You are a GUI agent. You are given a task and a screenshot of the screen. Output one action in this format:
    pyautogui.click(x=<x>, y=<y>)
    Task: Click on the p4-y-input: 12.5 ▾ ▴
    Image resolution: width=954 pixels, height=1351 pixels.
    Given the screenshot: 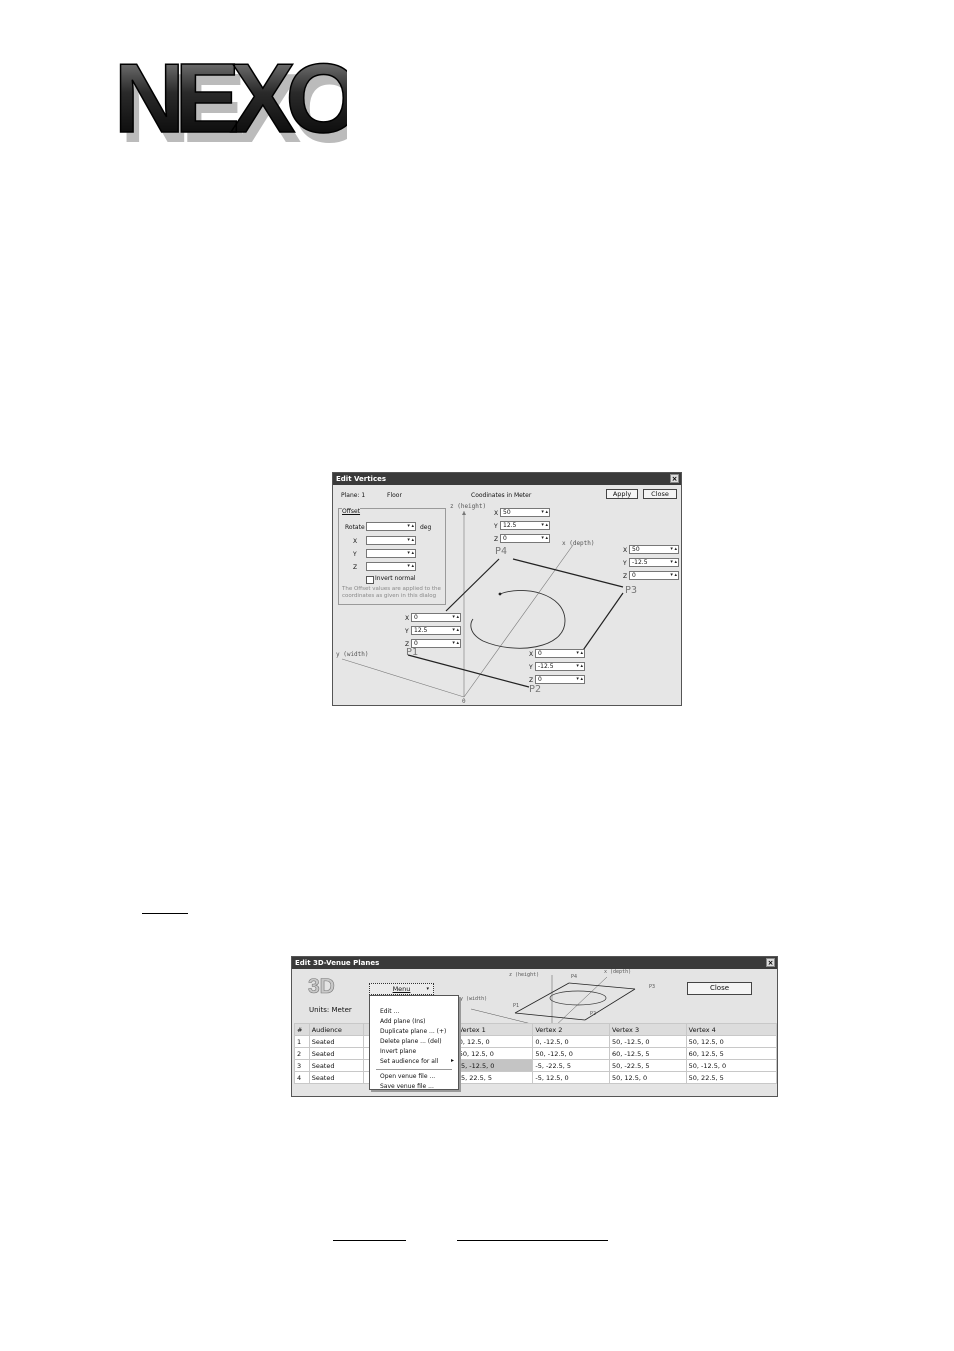 What is the action you would take?
    pyautogui.click(x=525, y=525)
    